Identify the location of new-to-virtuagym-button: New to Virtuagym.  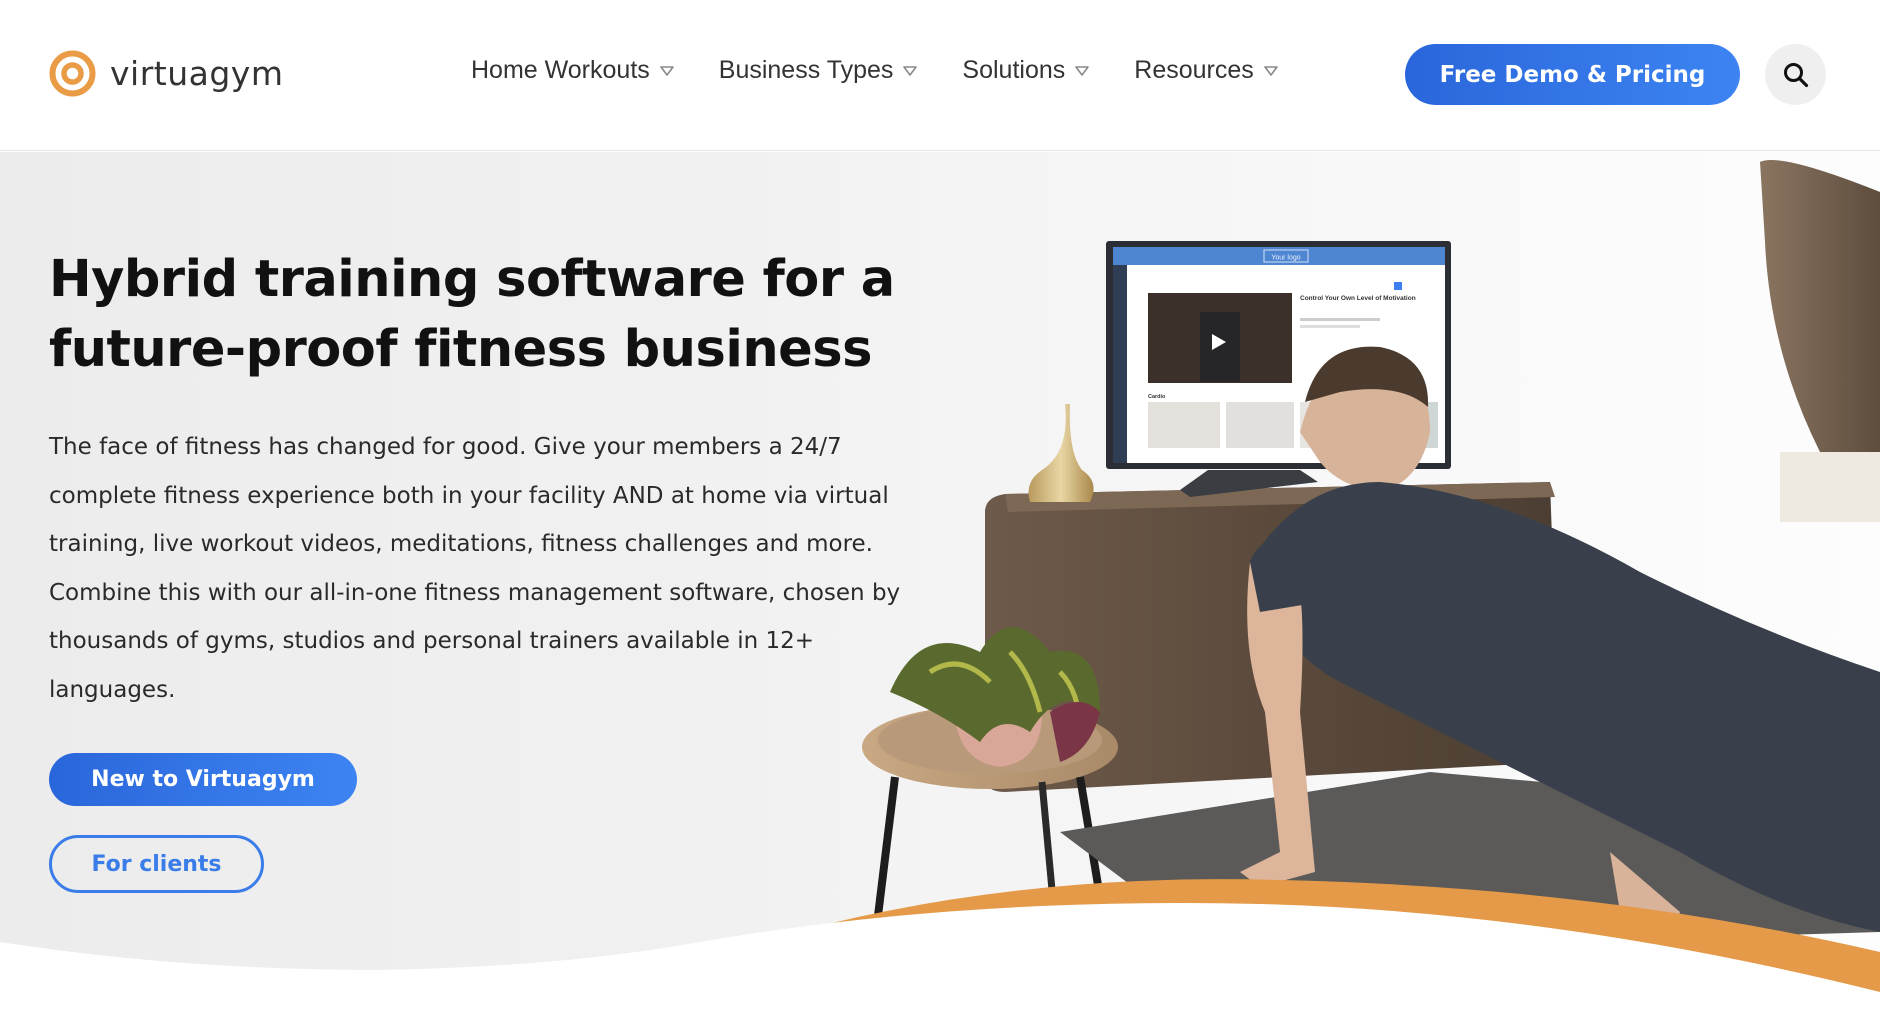
(203, 779).